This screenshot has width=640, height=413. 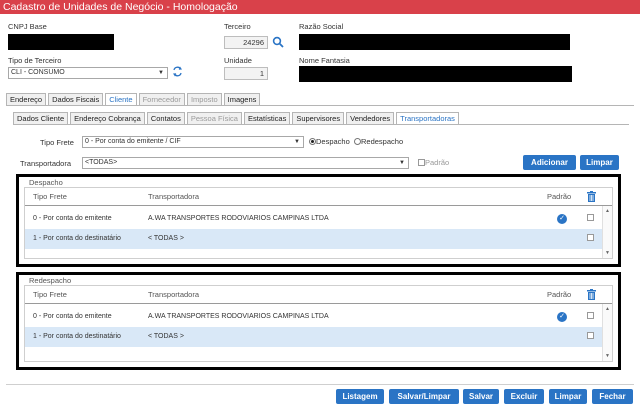 I want to click on transportadora-label: Transportadora, so click(x=45, y=163).